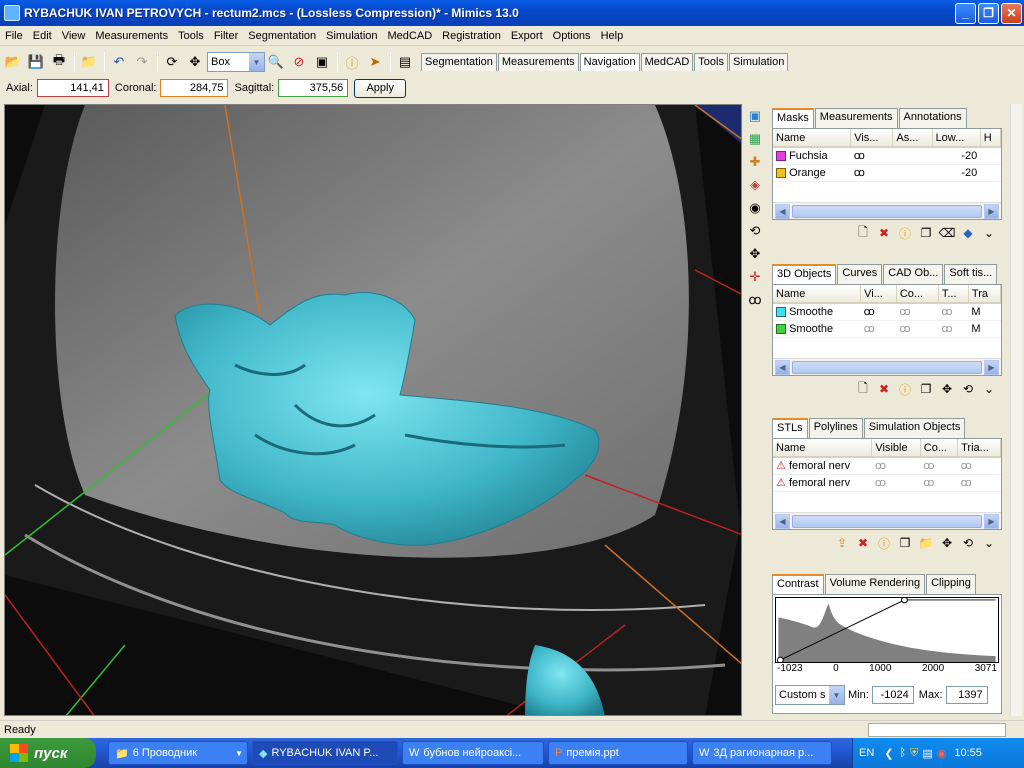 The width and height of the screenshot is (1024, 768). Describe the element at coordinates (119, 62) in the screenshot. I see `undo-icon: ↶` at that location.